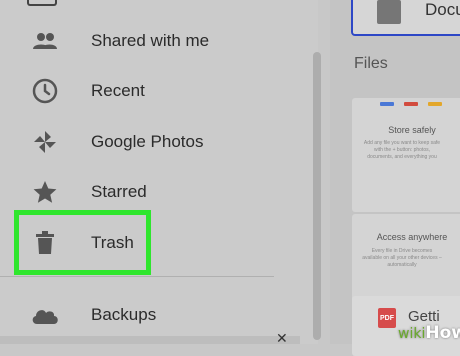 The width and height of the screenshot is (460, 356). What do you see at coordinates (411, 104) in the screenshot?
I see `red-strip` at bounding box center [411, 104].